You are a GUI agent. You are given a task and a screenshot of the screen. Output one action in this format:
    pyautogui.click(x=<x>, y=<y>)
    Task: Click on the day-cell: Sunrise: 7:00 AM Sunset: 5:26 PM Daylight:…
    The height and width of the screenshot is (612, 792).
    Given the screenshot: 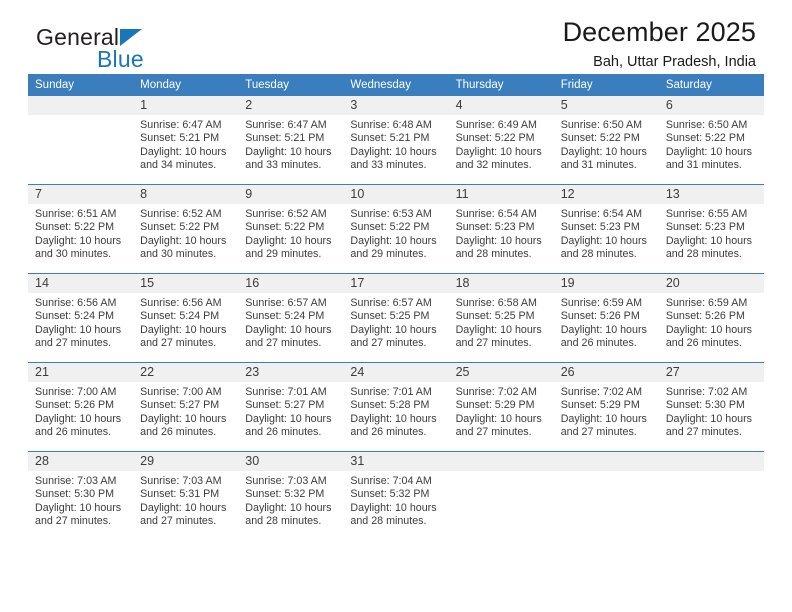 What is the action you would take?
    pyautogui.click(x=80, y=416)
    